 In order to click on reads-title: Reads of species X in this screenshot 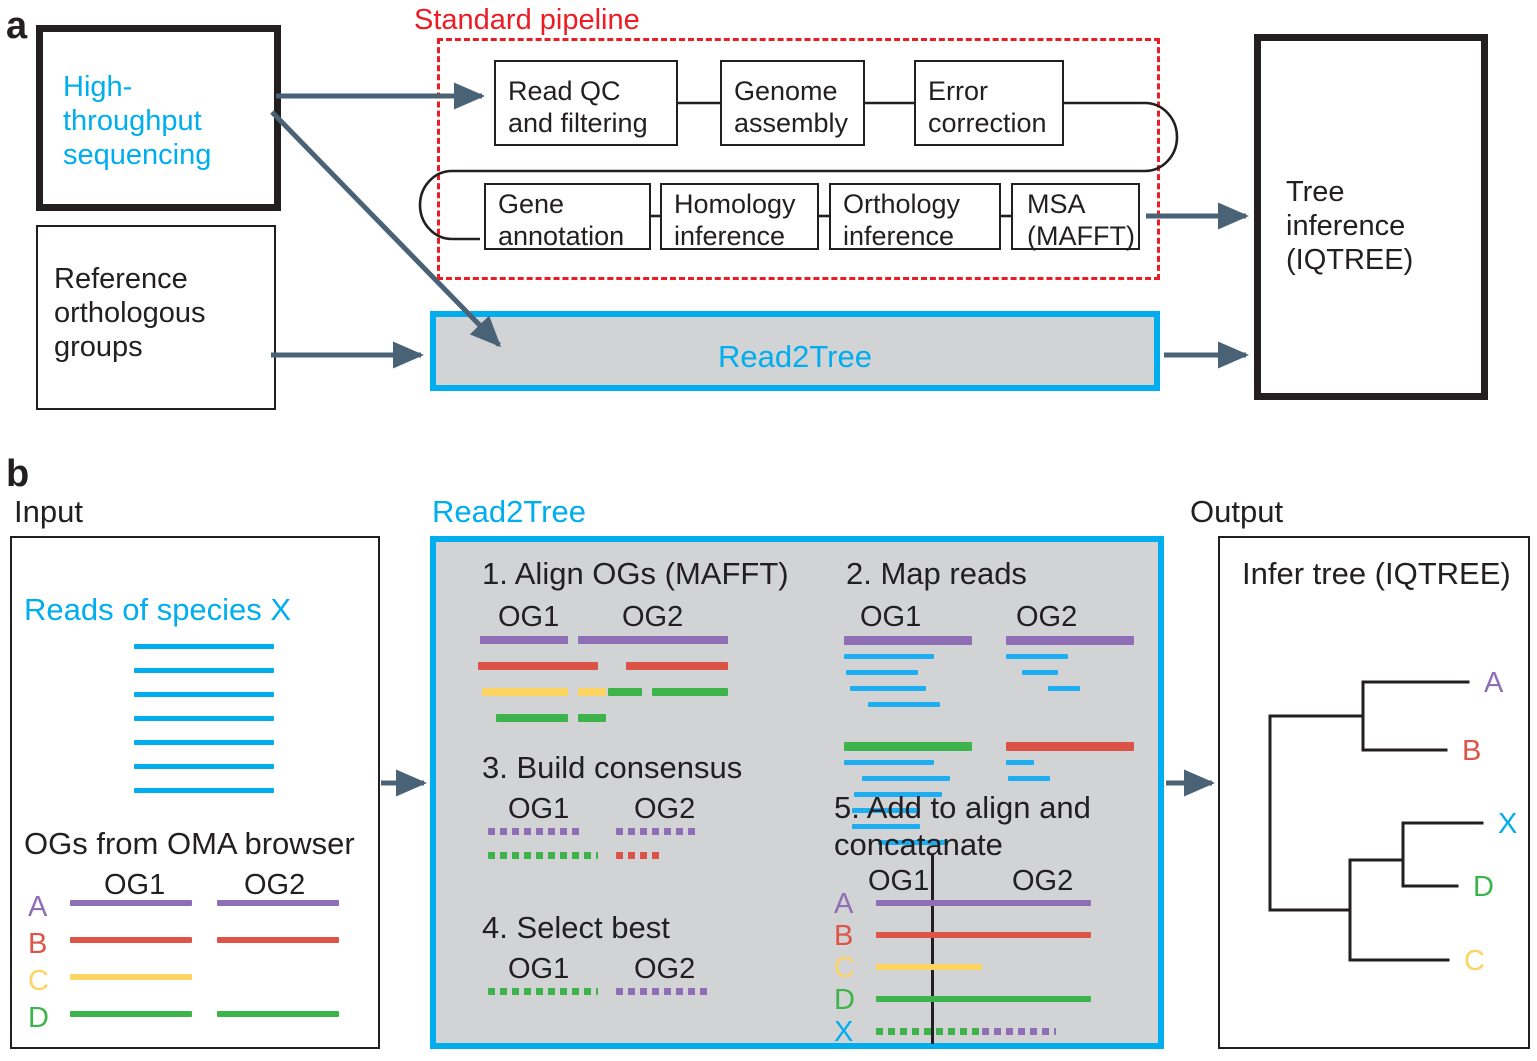, I will do `click(158, 609)`.